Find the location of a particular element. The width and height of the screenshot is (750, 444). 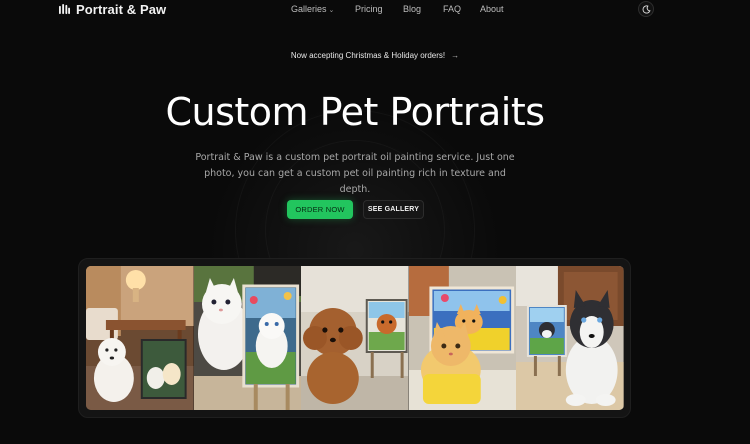

theme-toggle-button is located at coordinates (646, 9).